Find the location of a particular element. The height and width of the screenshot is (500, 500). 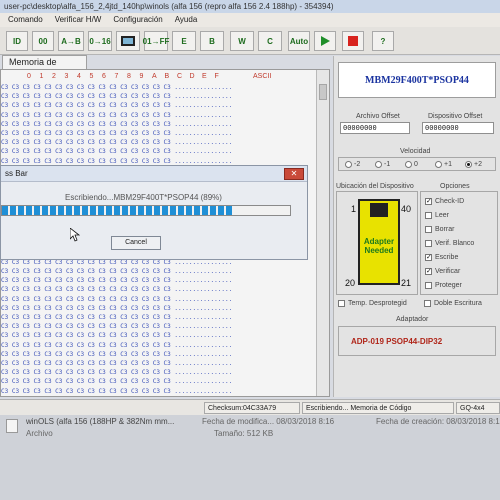

toolbar-button-label: Auto is located at coordinates (299, 41).